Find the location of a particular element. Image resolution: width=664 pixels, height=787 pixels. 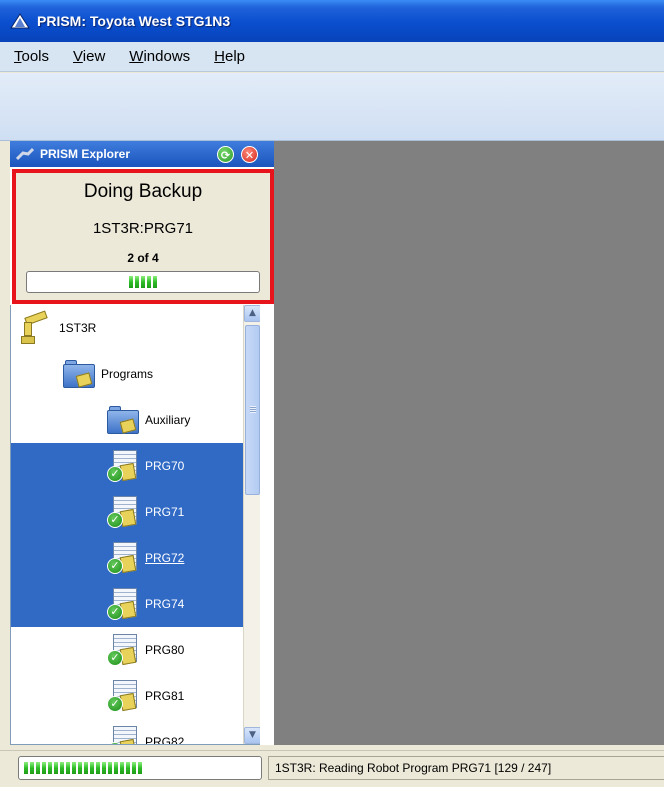

tree-item-prg74: ✓ PRG74 is located at coordinates (127, 604).